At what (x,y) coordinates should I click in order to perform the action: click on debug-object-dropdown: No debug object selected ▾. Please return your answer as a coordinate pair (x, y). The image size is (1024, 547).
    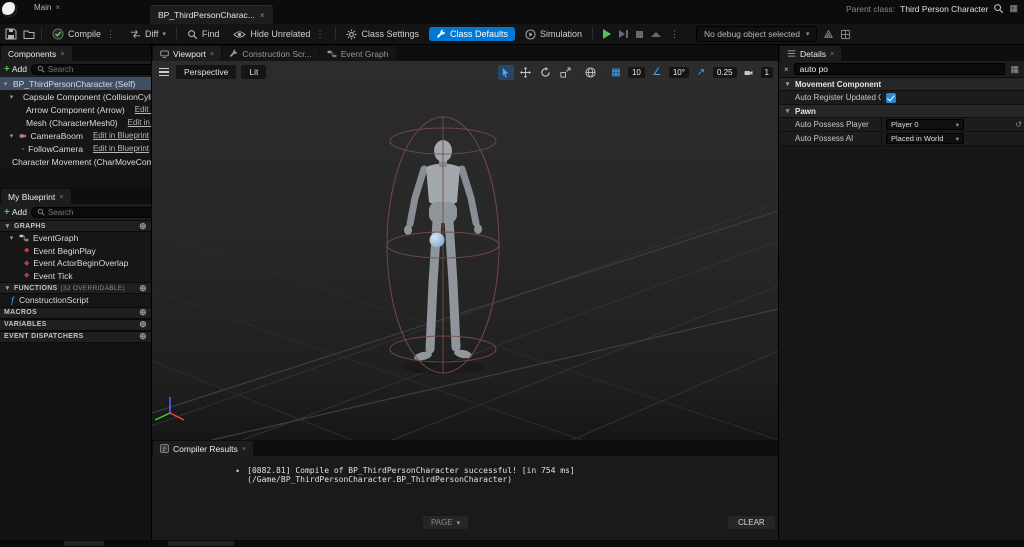
    Looking at the image, I should click on (757, 34).